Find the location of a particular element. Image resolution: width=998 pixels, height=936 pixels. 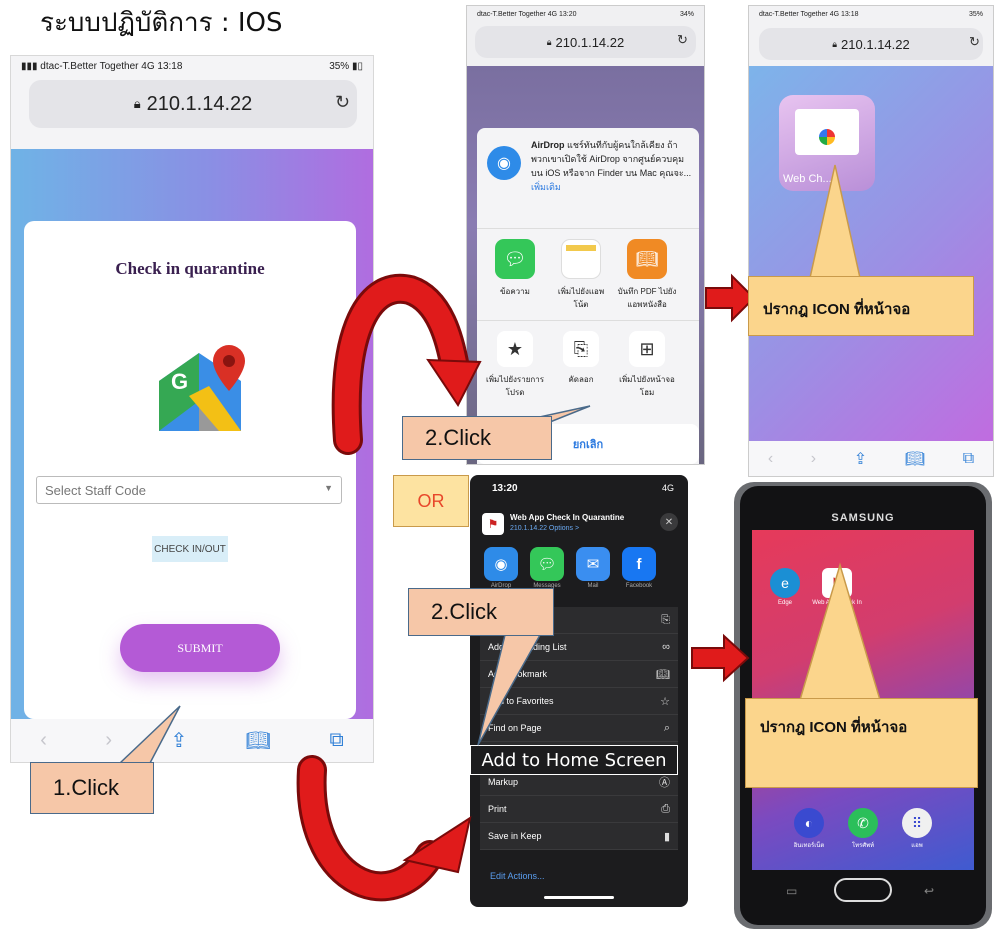

callout-pointer-icon-top is located at coordinates (835, 221).